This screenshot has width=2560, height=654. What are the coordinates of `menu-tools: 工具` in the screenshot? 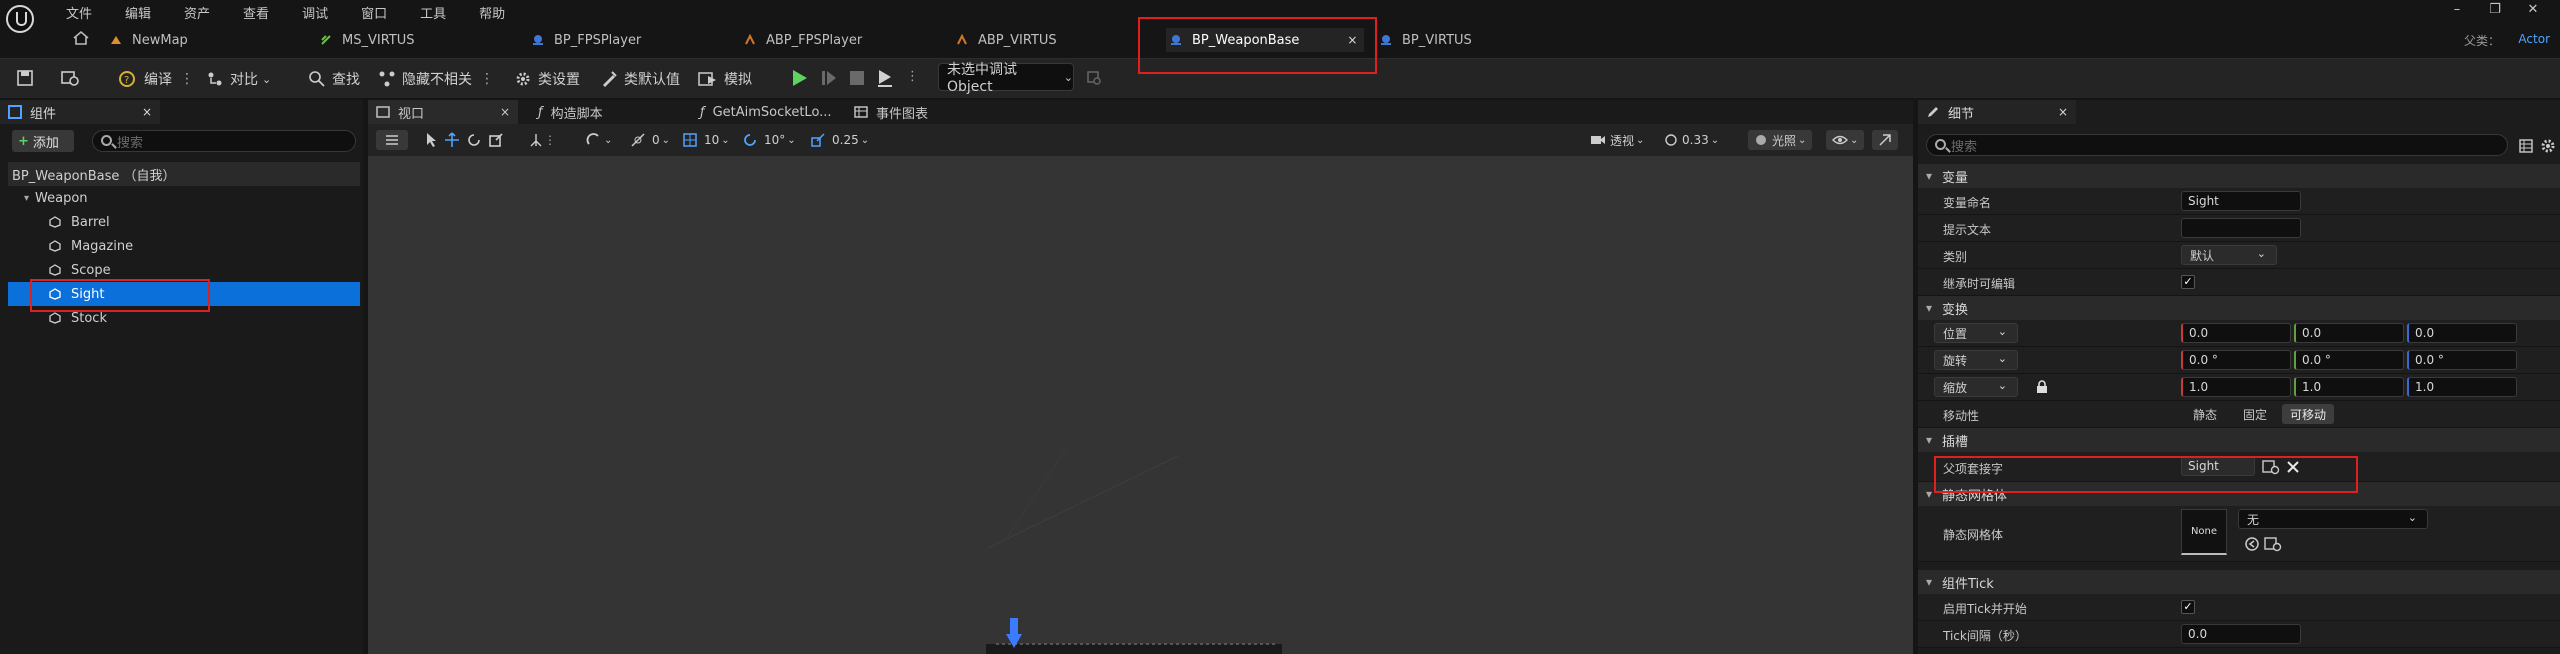 It's located at (433, 12).